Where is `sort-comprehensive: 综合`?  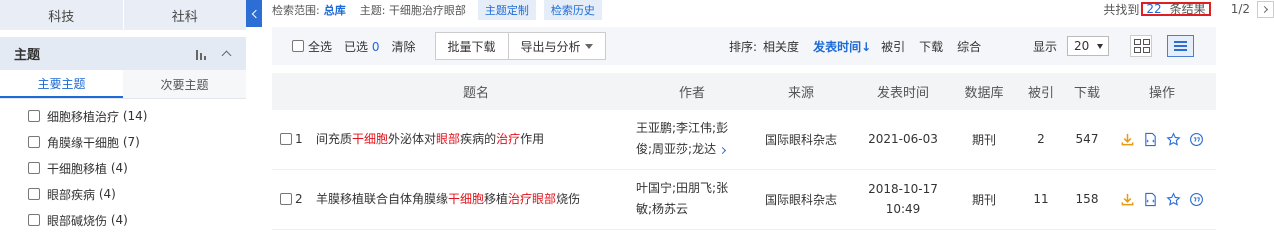
sort-comprehensive: 综合 is located at coordinates (969, 46).